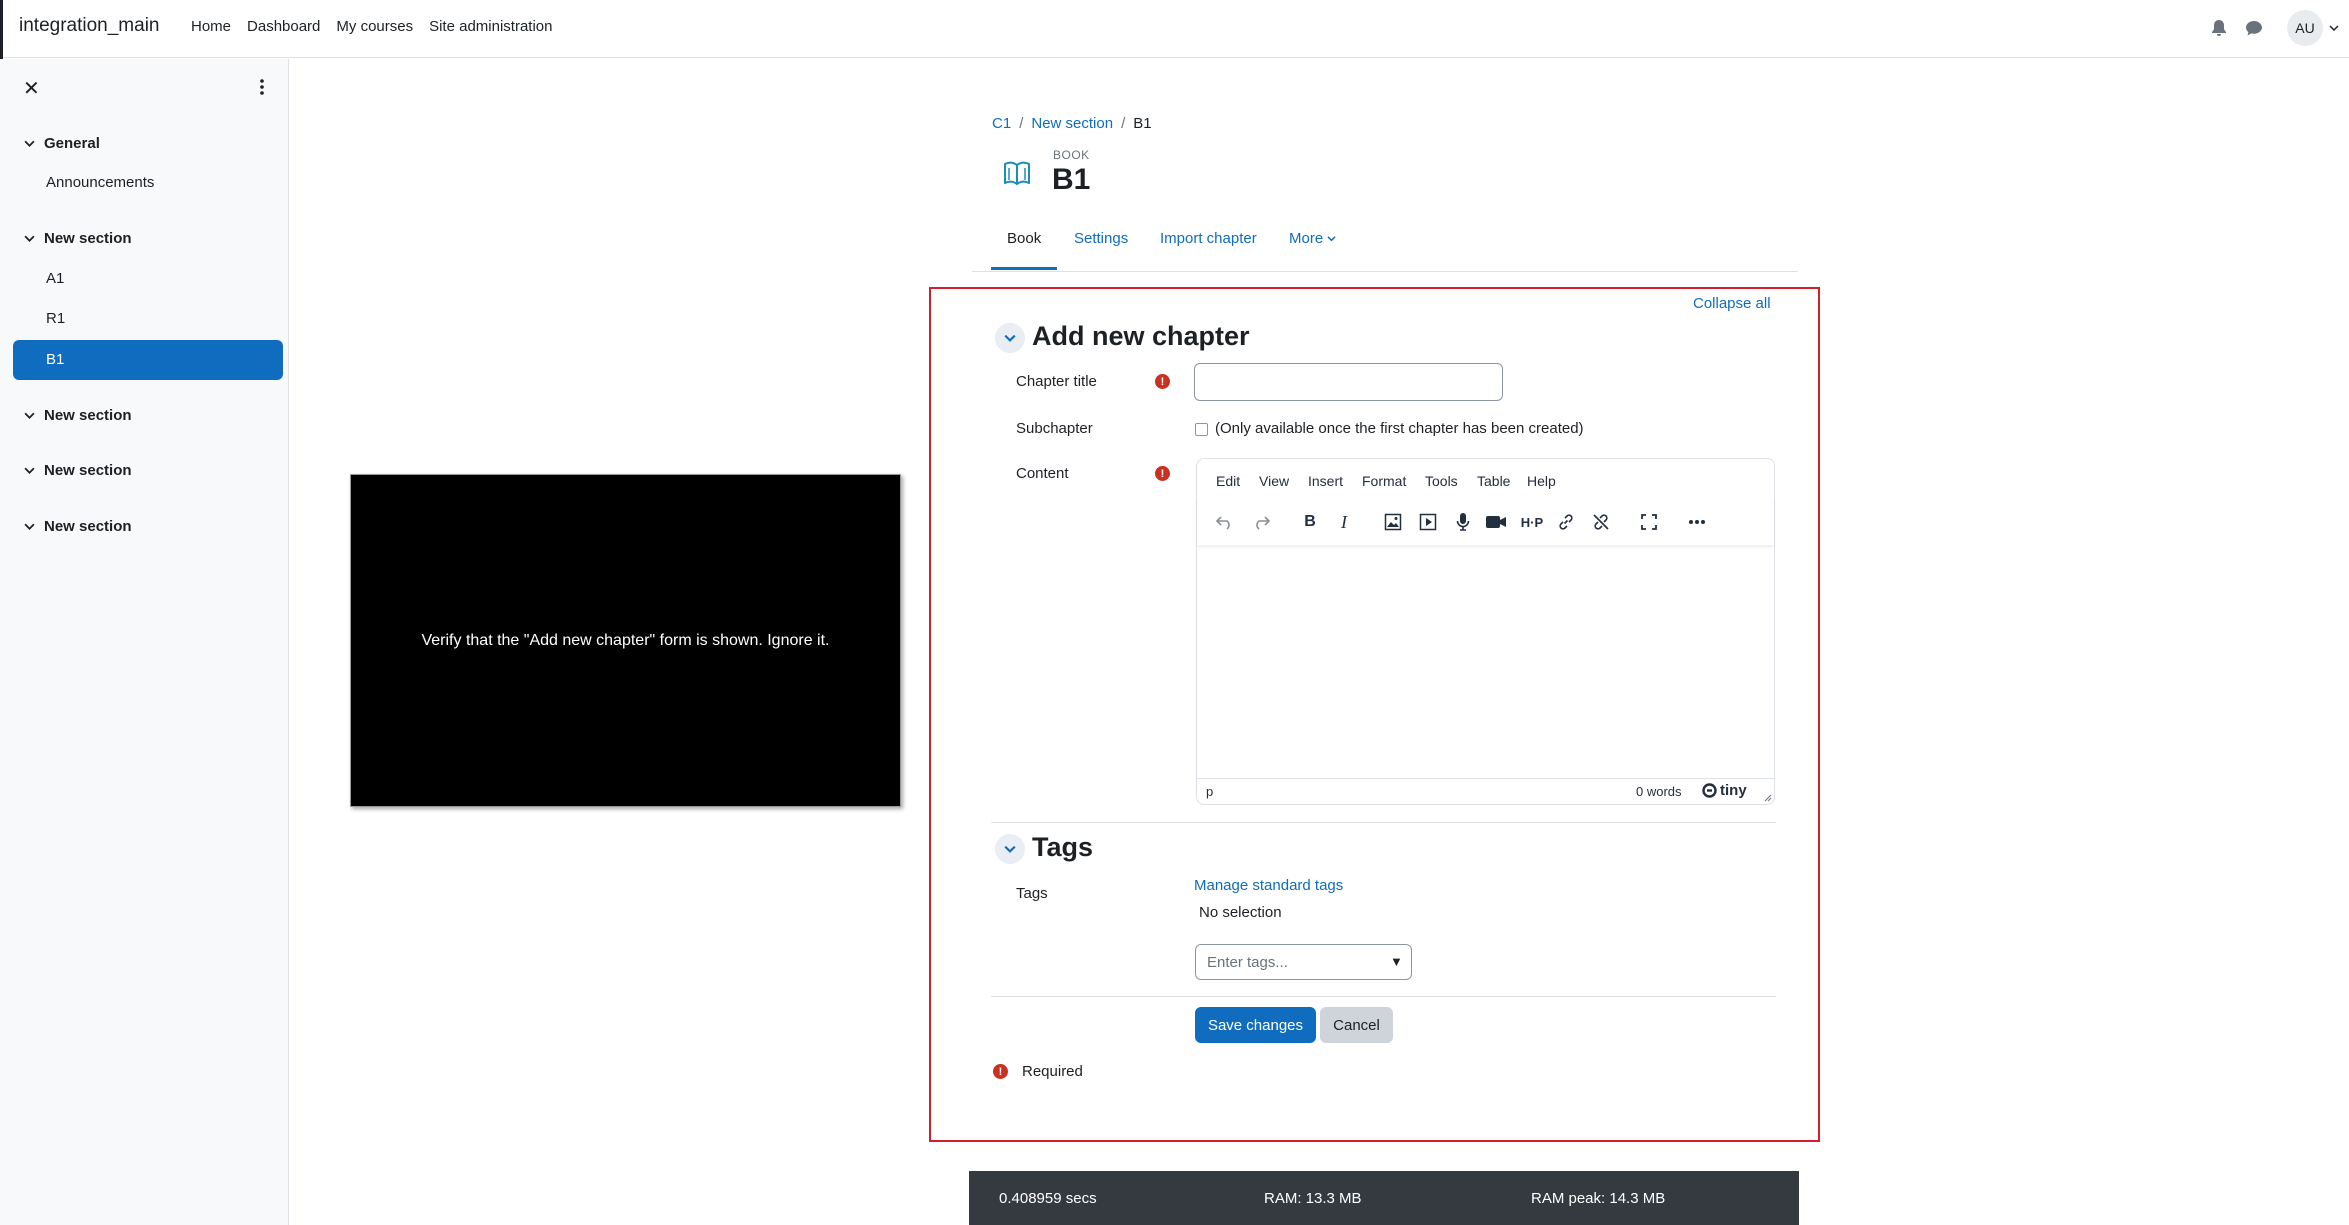  I want to click on activity-type-label: BOOK, so click(1071, 155).